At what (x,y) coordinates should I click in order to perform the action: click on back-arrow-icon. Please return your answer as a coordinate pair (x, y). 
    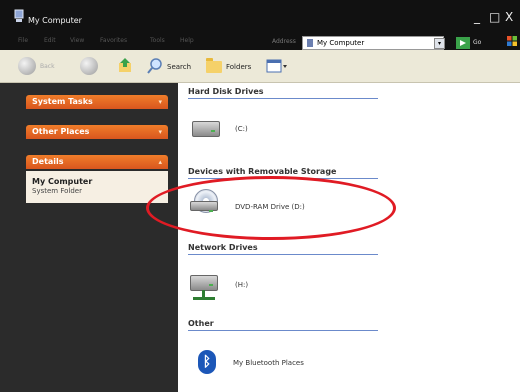
    Looking at the image, I should click on (27, 66).